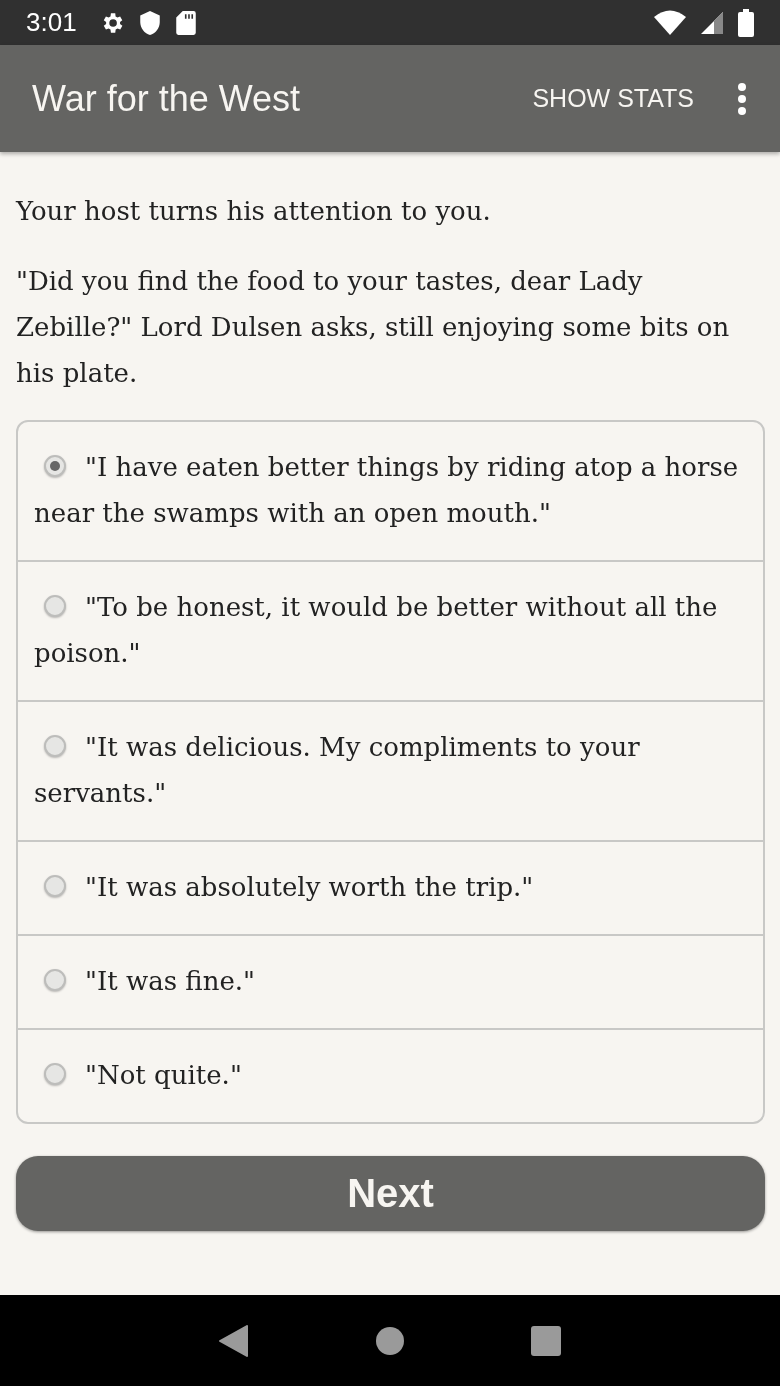 The width and height of the screenshot is (780, 1386). I want to click on shield-icon, so click(149, 22).